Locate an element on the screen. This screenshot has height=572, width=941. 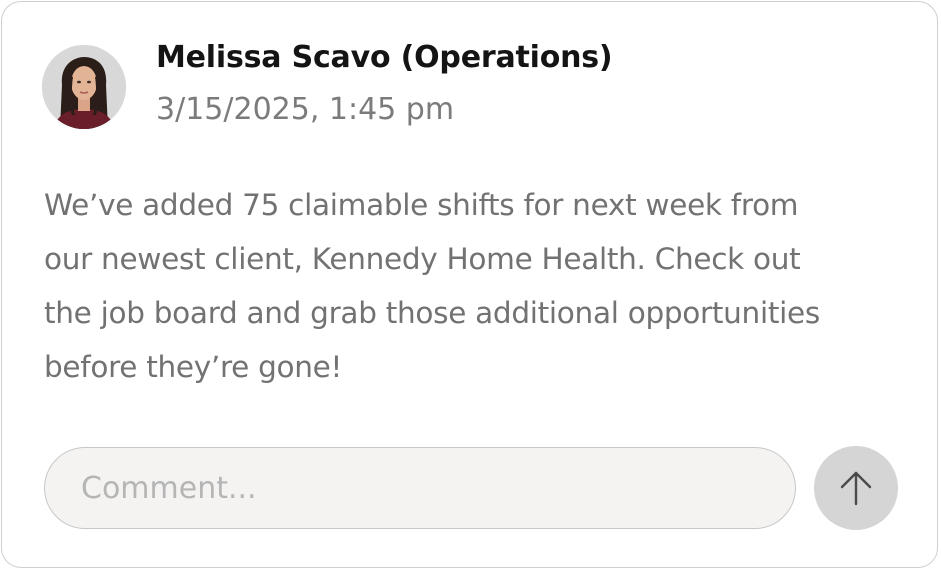
send-button is located at coordinates (856, 488).